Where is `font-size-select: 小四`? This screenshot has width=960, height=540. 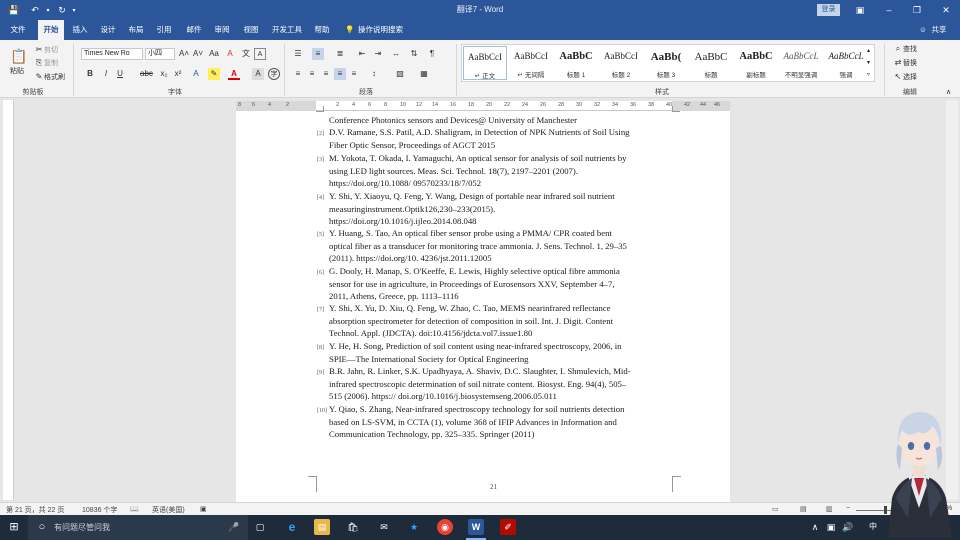 font-size-select: 小四 is located at coordinates (160, 54).